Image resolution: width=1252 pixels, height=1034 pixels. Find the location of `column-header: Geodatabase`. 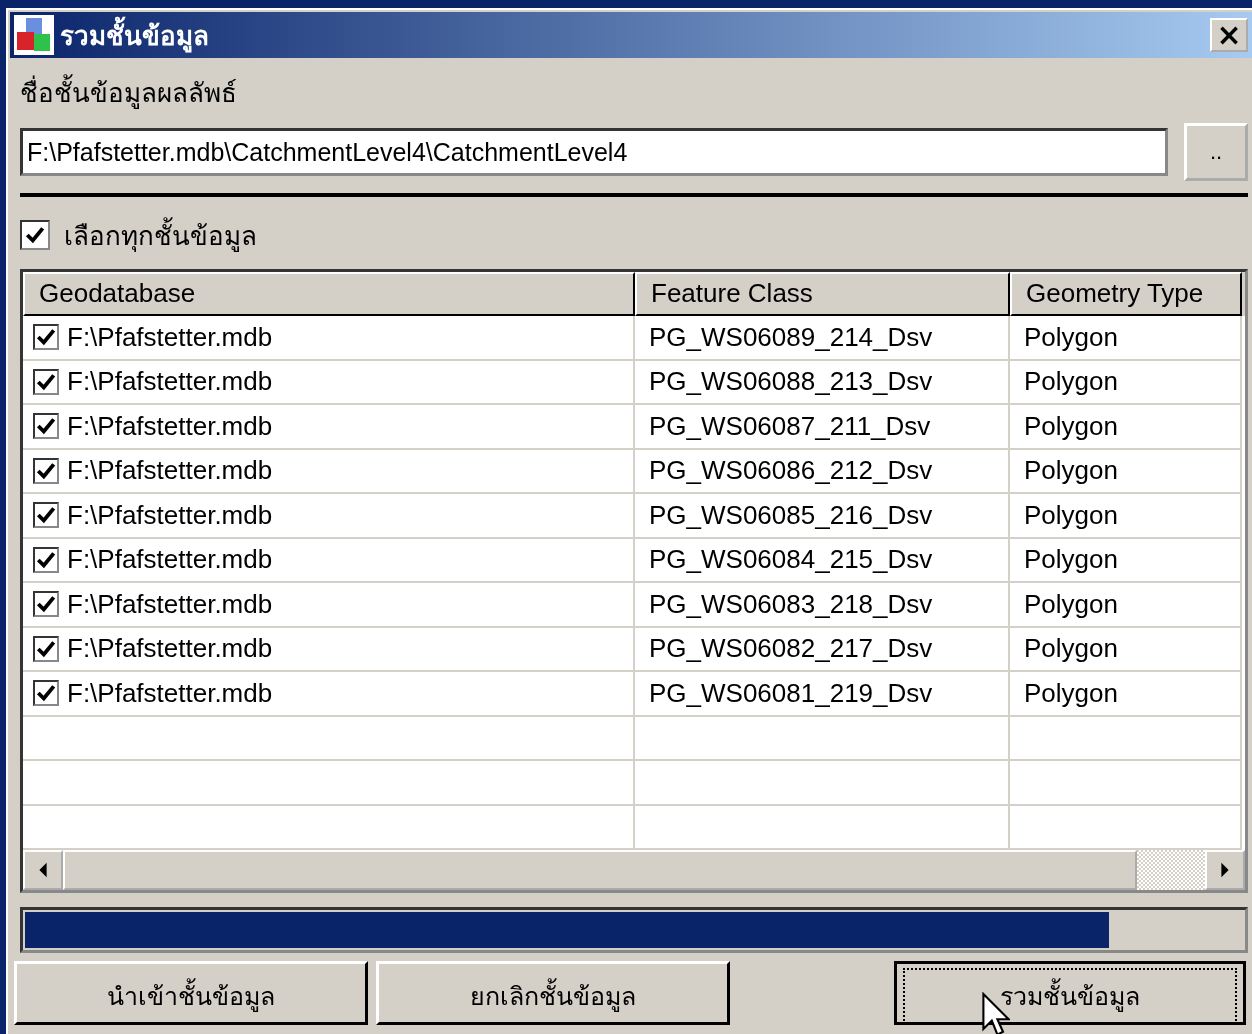

column-header: Geodatabase is located at coordinates (329, 294).